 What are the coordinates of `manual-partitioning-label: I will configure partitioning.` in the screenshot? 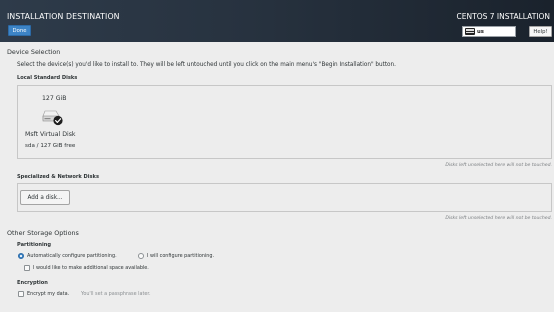 It's located at (180, 256).